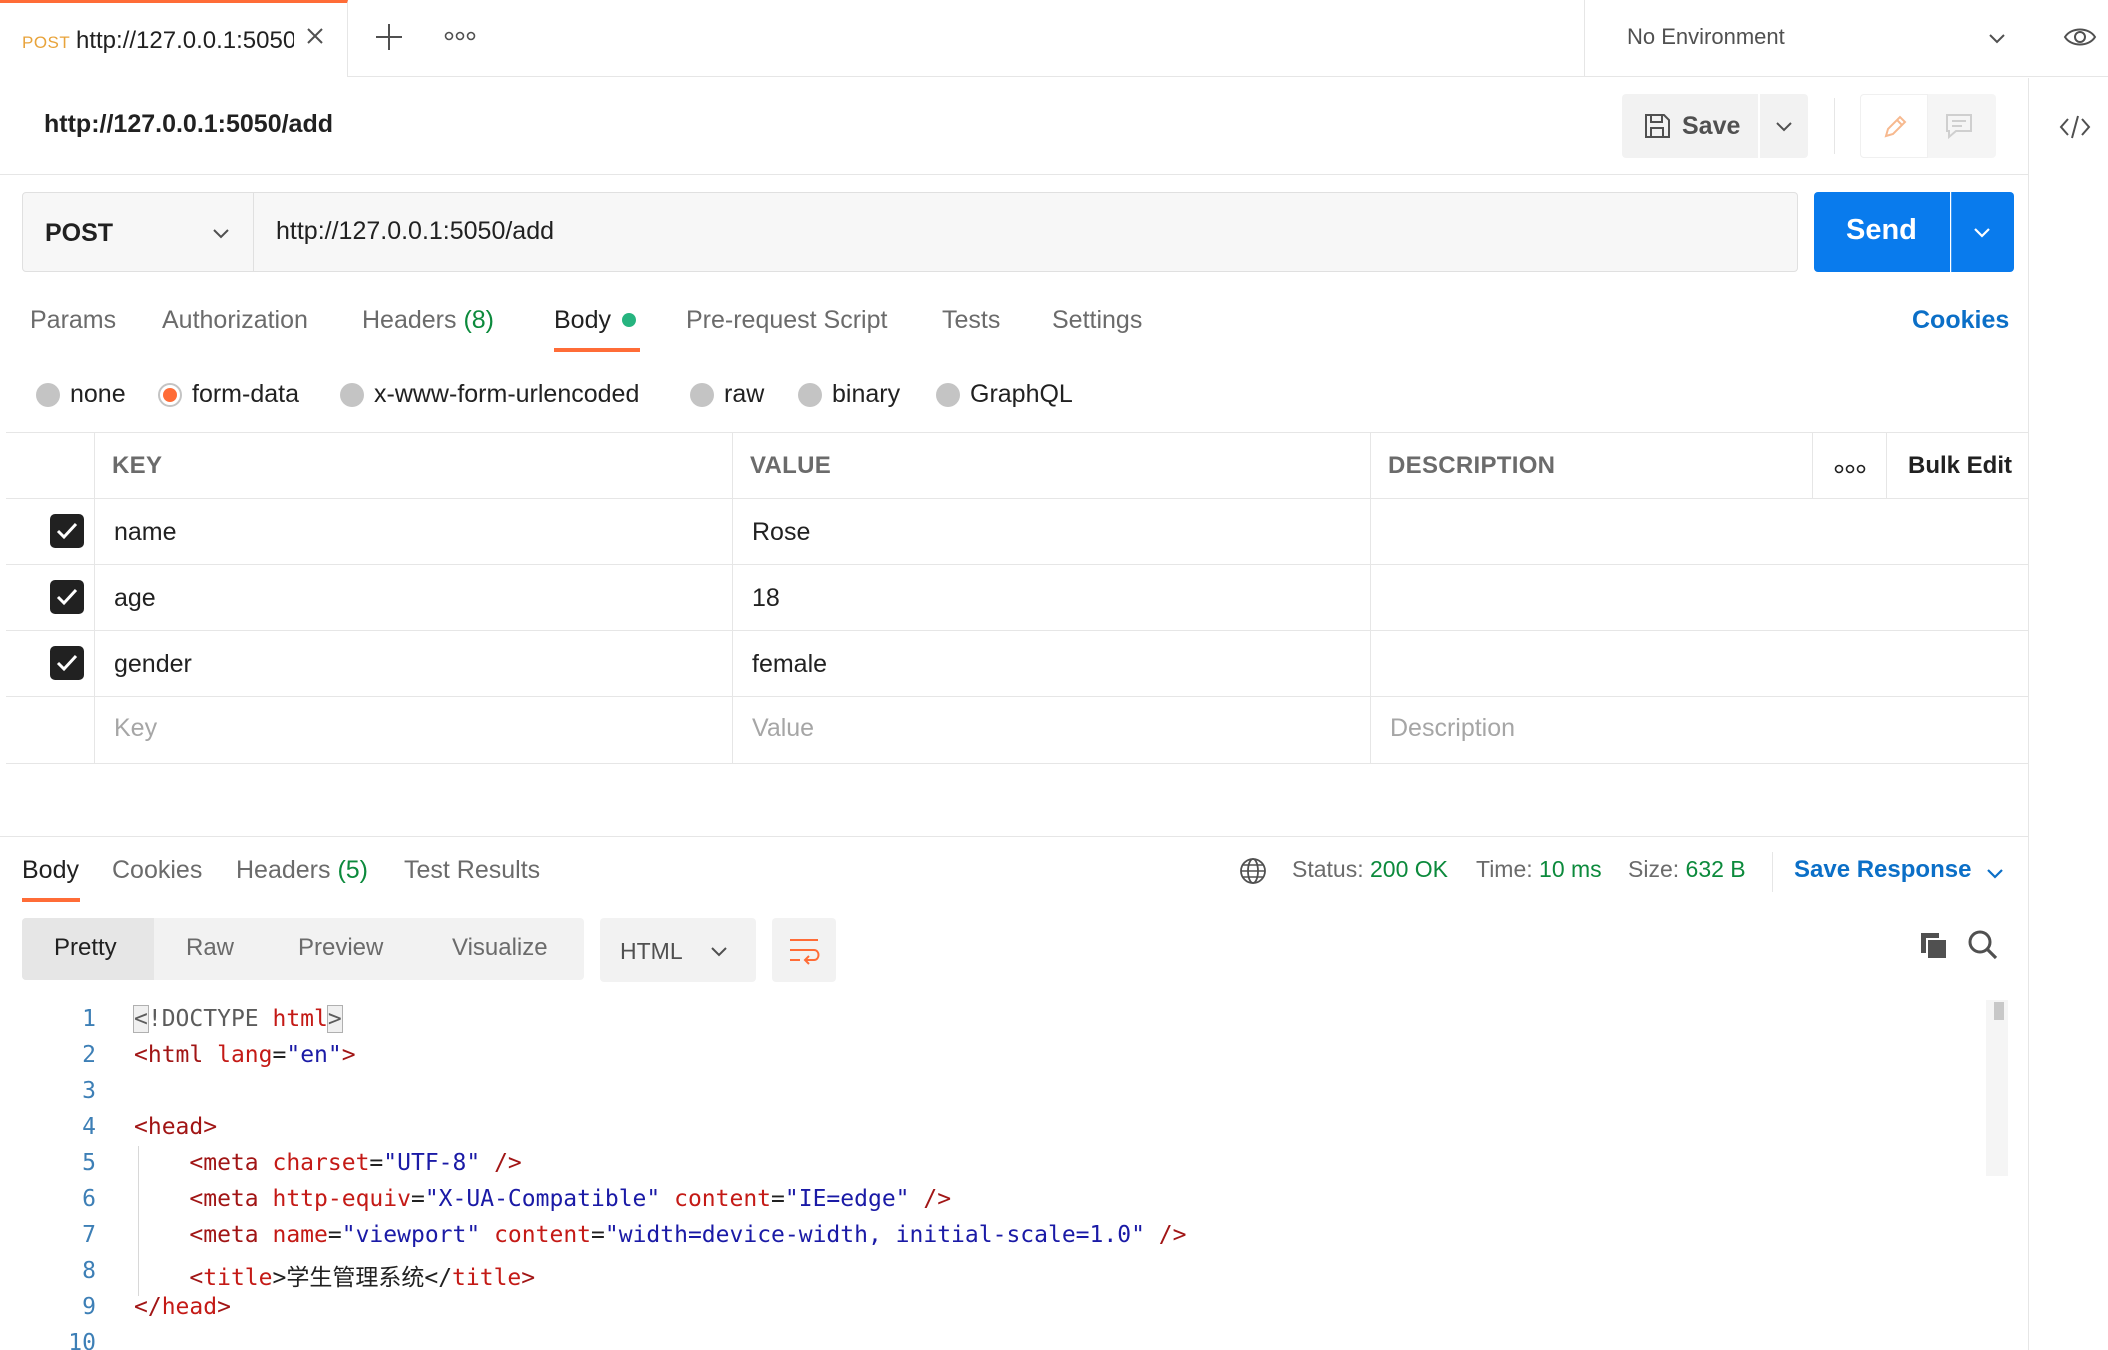 This screenshot has height=1350, width=2108. I want to click on send-button: Send, so click(1882, 232).